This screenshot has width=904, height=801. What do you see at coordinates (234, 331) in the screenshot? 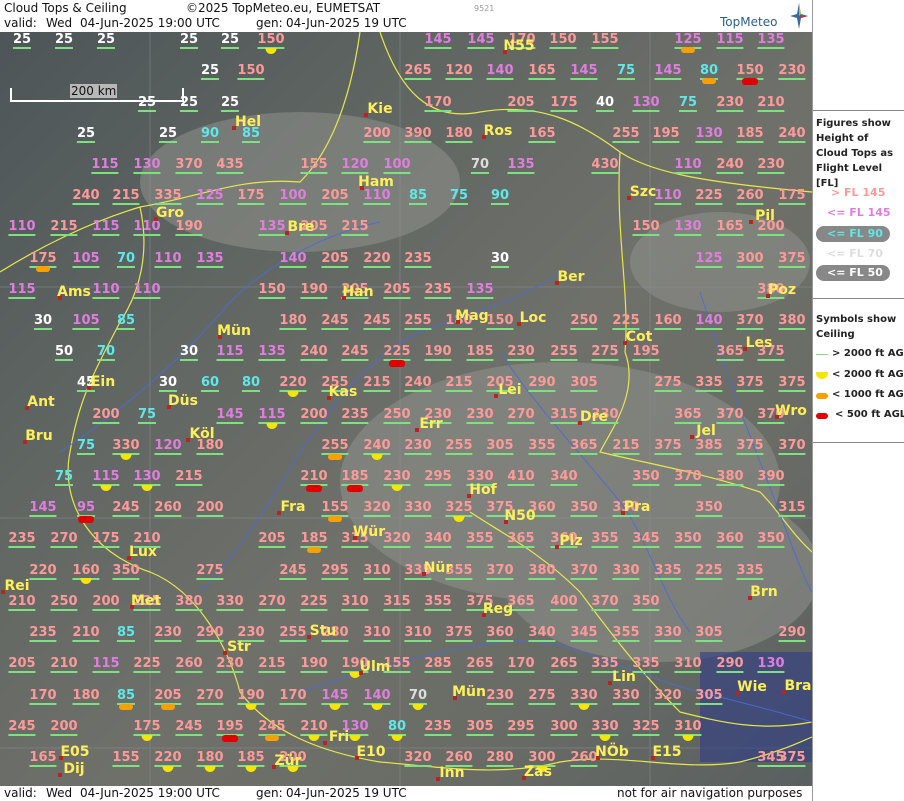
I see `city-label: Mün` at bounding box center [234, 331].